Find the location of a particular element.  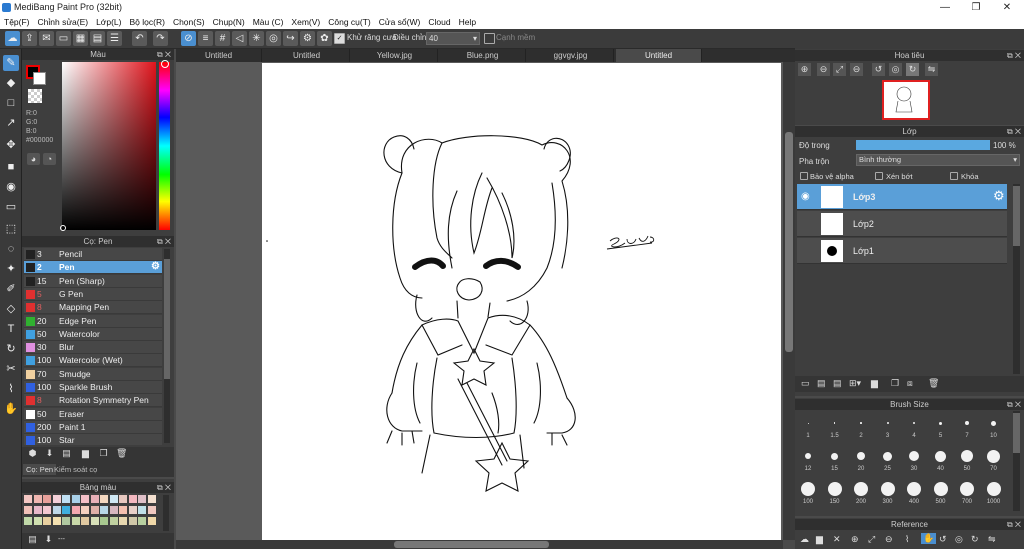

reference-eyedropper-icon: ⌇ is located at coordinates (907, 539).